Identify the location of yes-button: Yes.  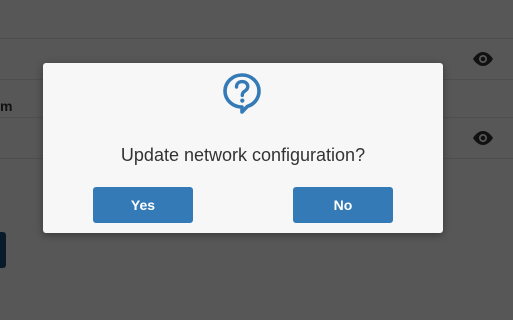
(143, 205).